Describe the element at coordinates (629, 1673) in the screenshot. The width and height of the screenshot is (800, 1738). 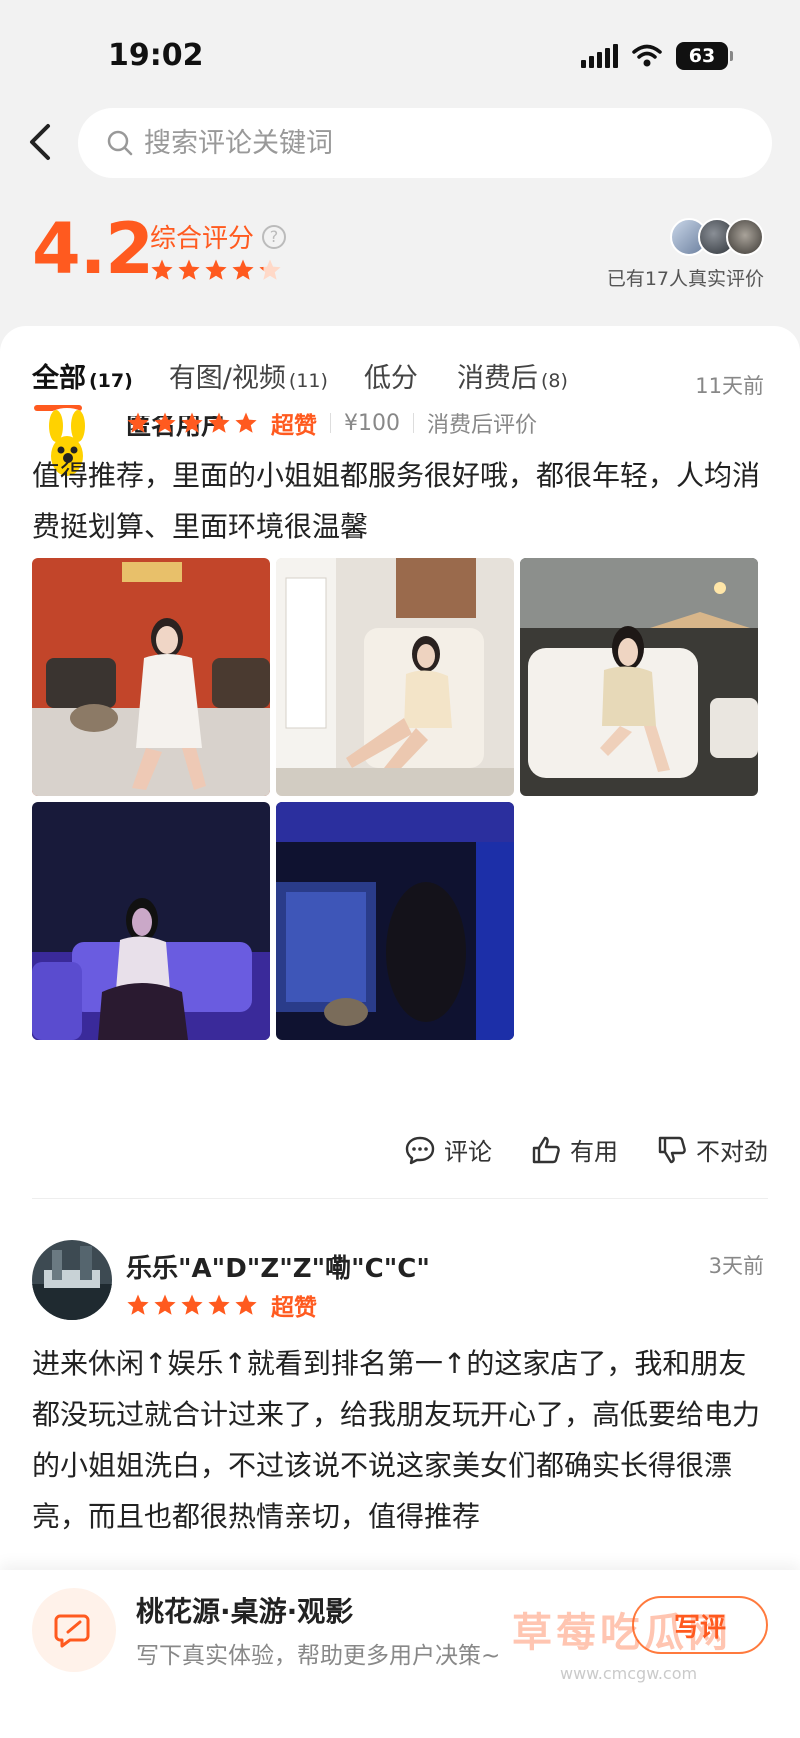
I see `watermark-url: www.cmcgw.com` at that location.